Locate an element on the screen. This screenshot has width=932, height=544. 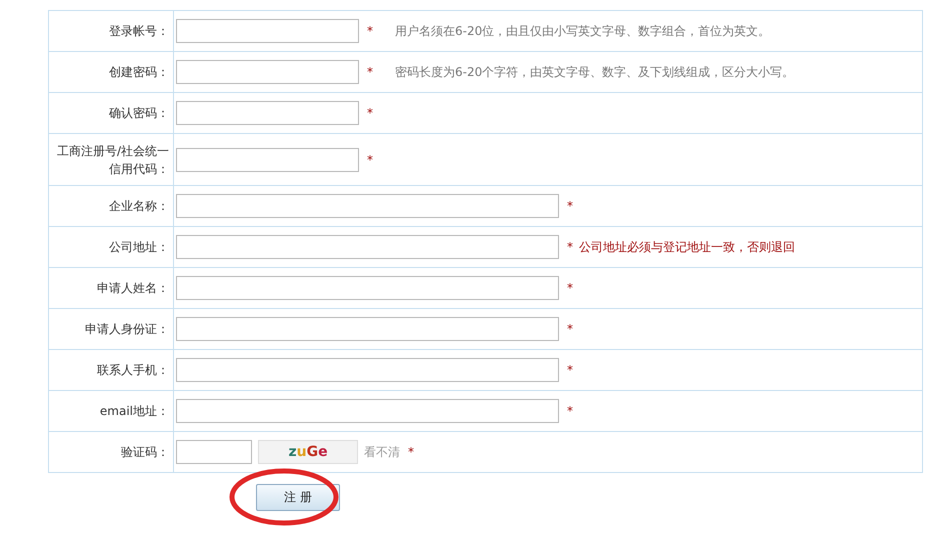
warning-text: 公司地址必须与登记地址一致，否则退回 is located at coordinates (687, 247).